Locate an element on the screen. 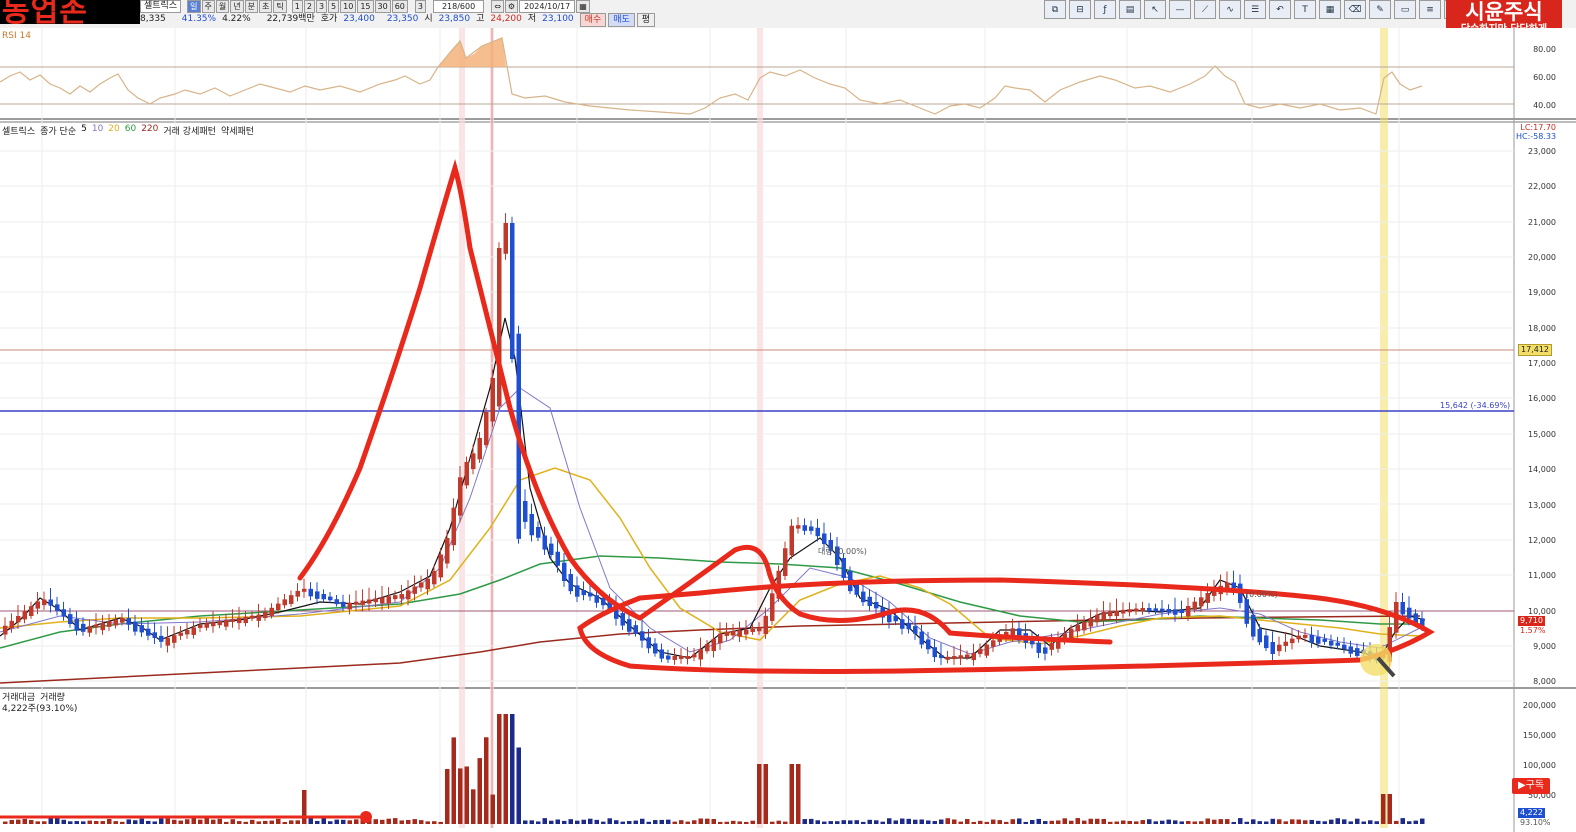 The width and height of the screenshot is (1576, 832). fib-icon: ☰ is located at coordinates (1255, 9).